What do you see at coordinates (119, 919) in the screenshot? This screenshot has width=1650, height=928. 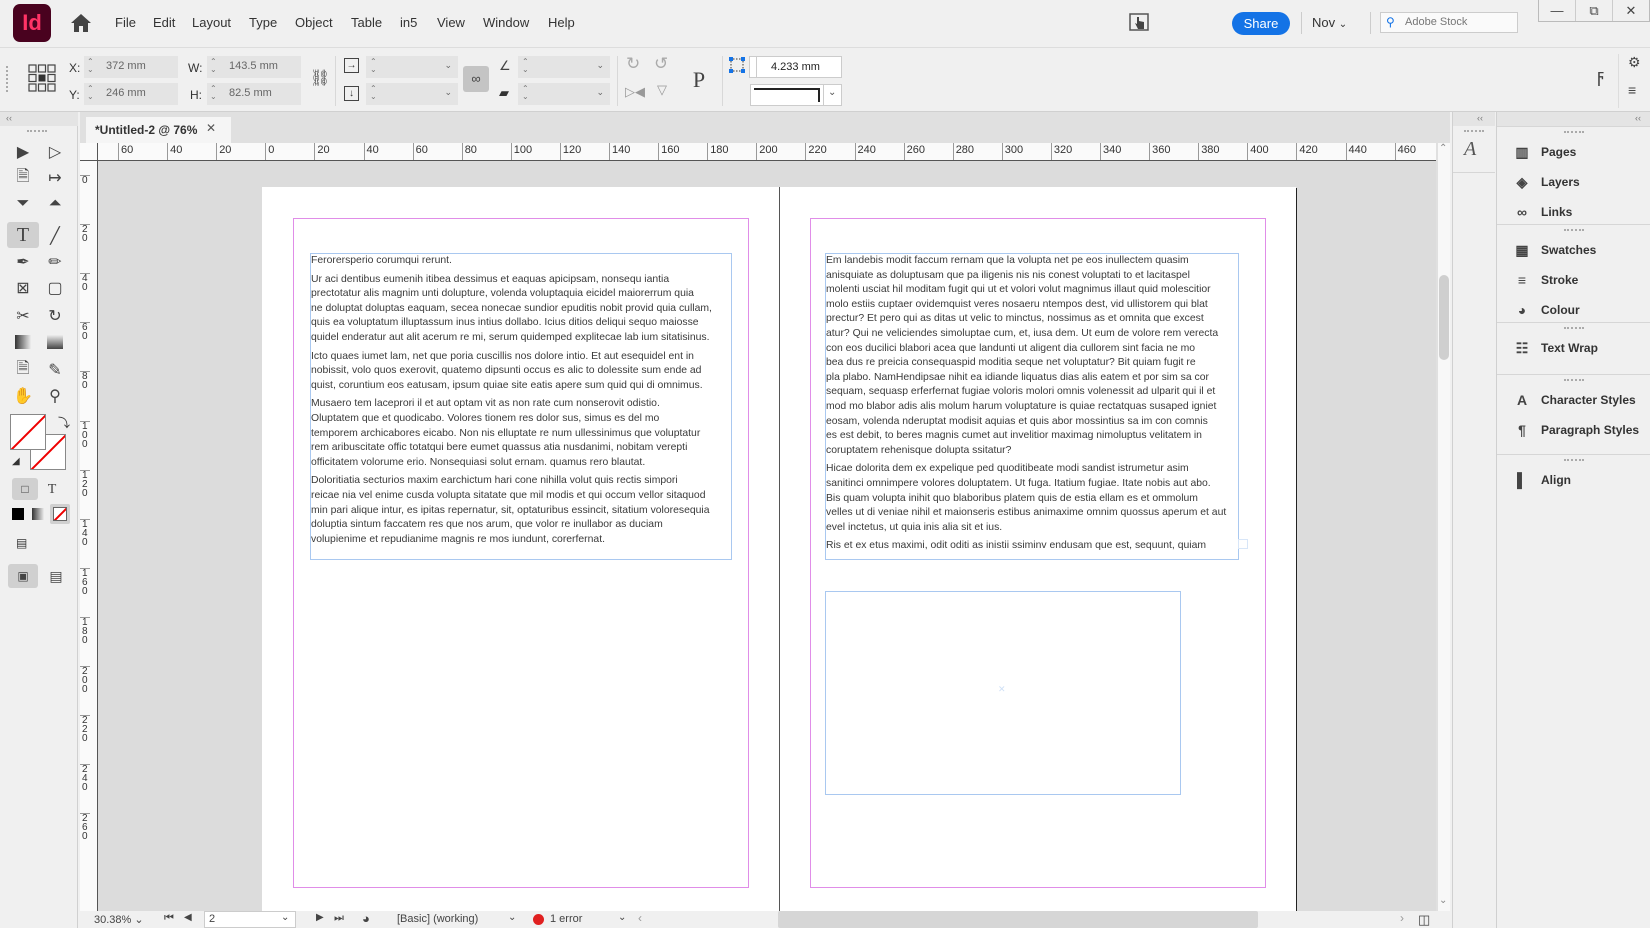 I see `zoom-level: 30.38% ⌄` at bounding box center [119, 919].